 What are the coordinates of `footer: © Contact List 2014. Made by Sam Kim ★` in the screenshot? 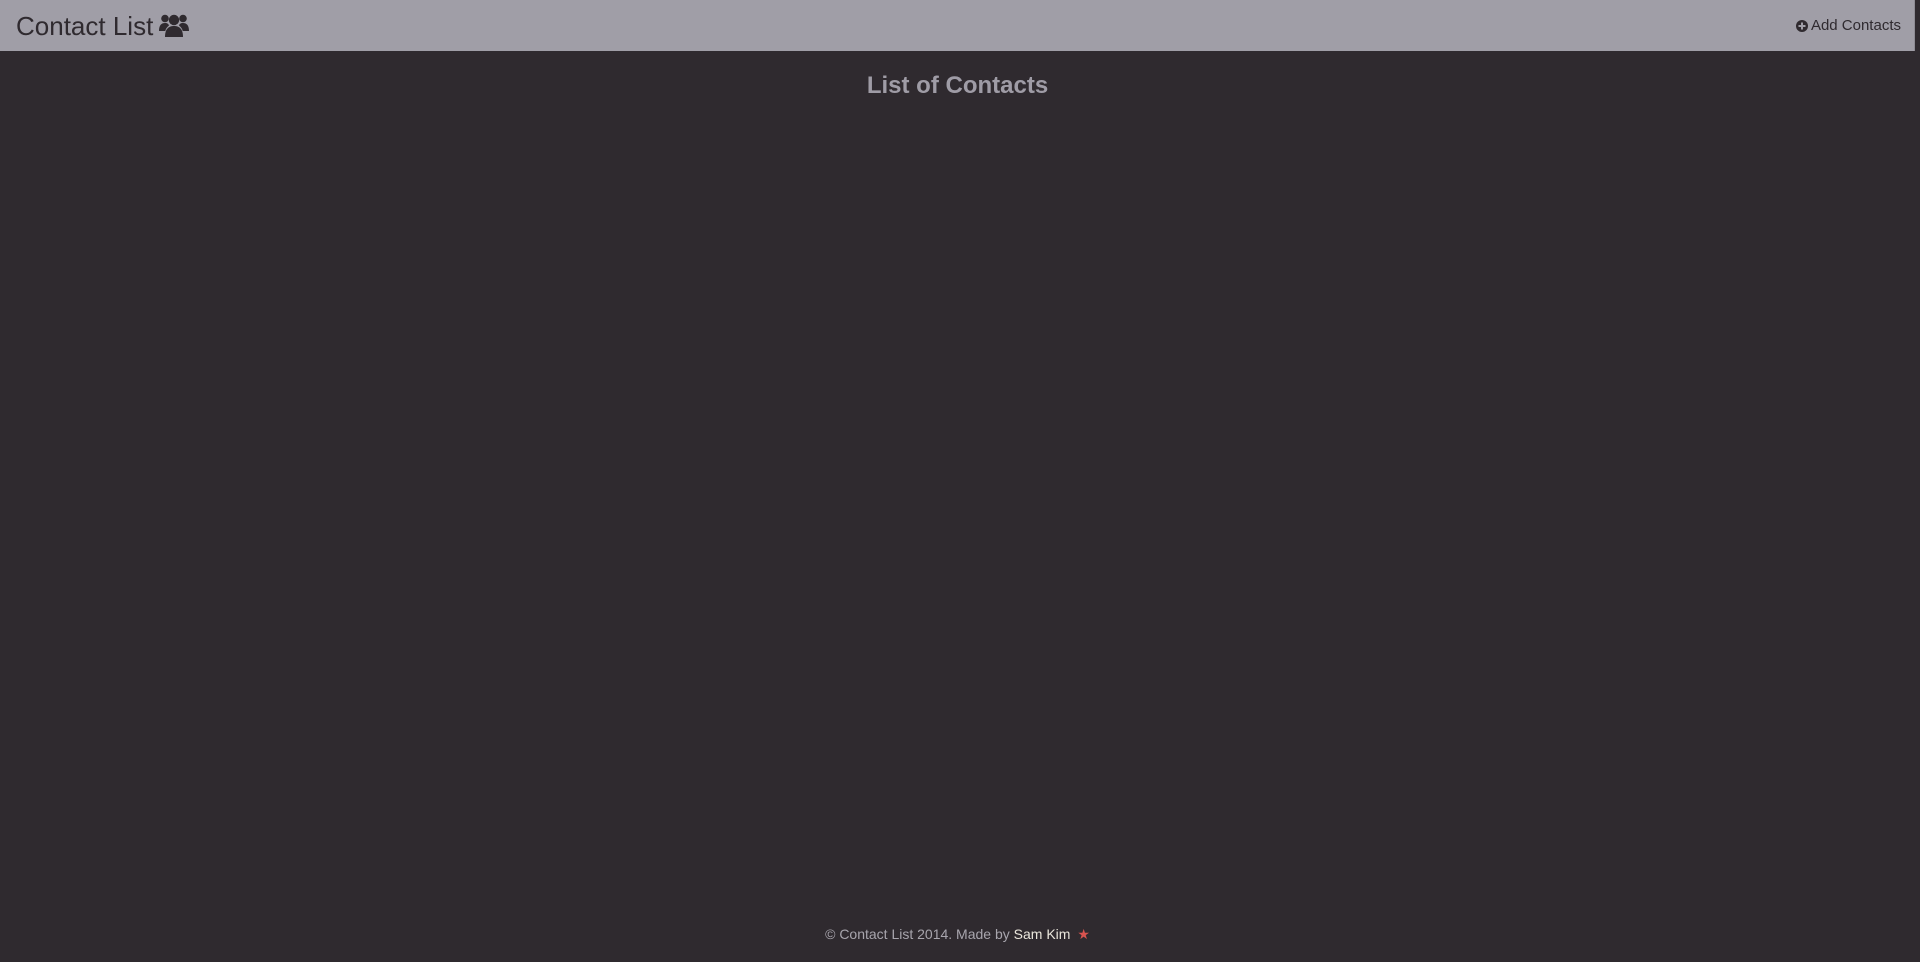 It's located at (957, 934).